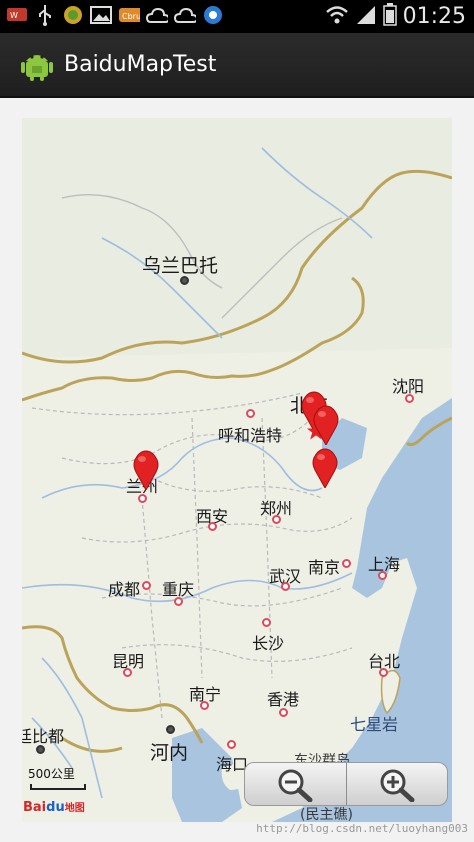 The image size is (474, 842). Describe the element at coordinates (285, 586) in the screenshot. I see `city-dot-wuhan` at that location.